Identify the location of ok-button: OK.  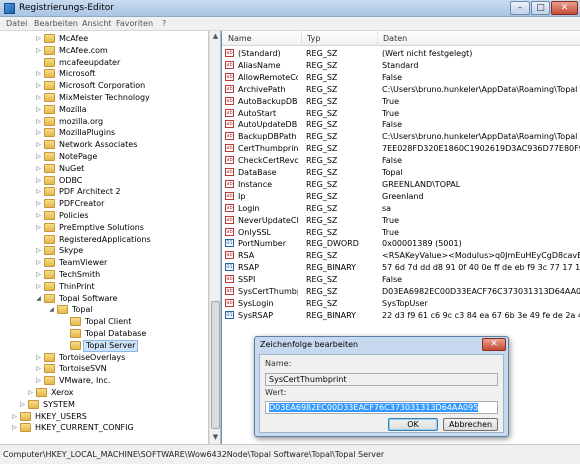
(413, 424).